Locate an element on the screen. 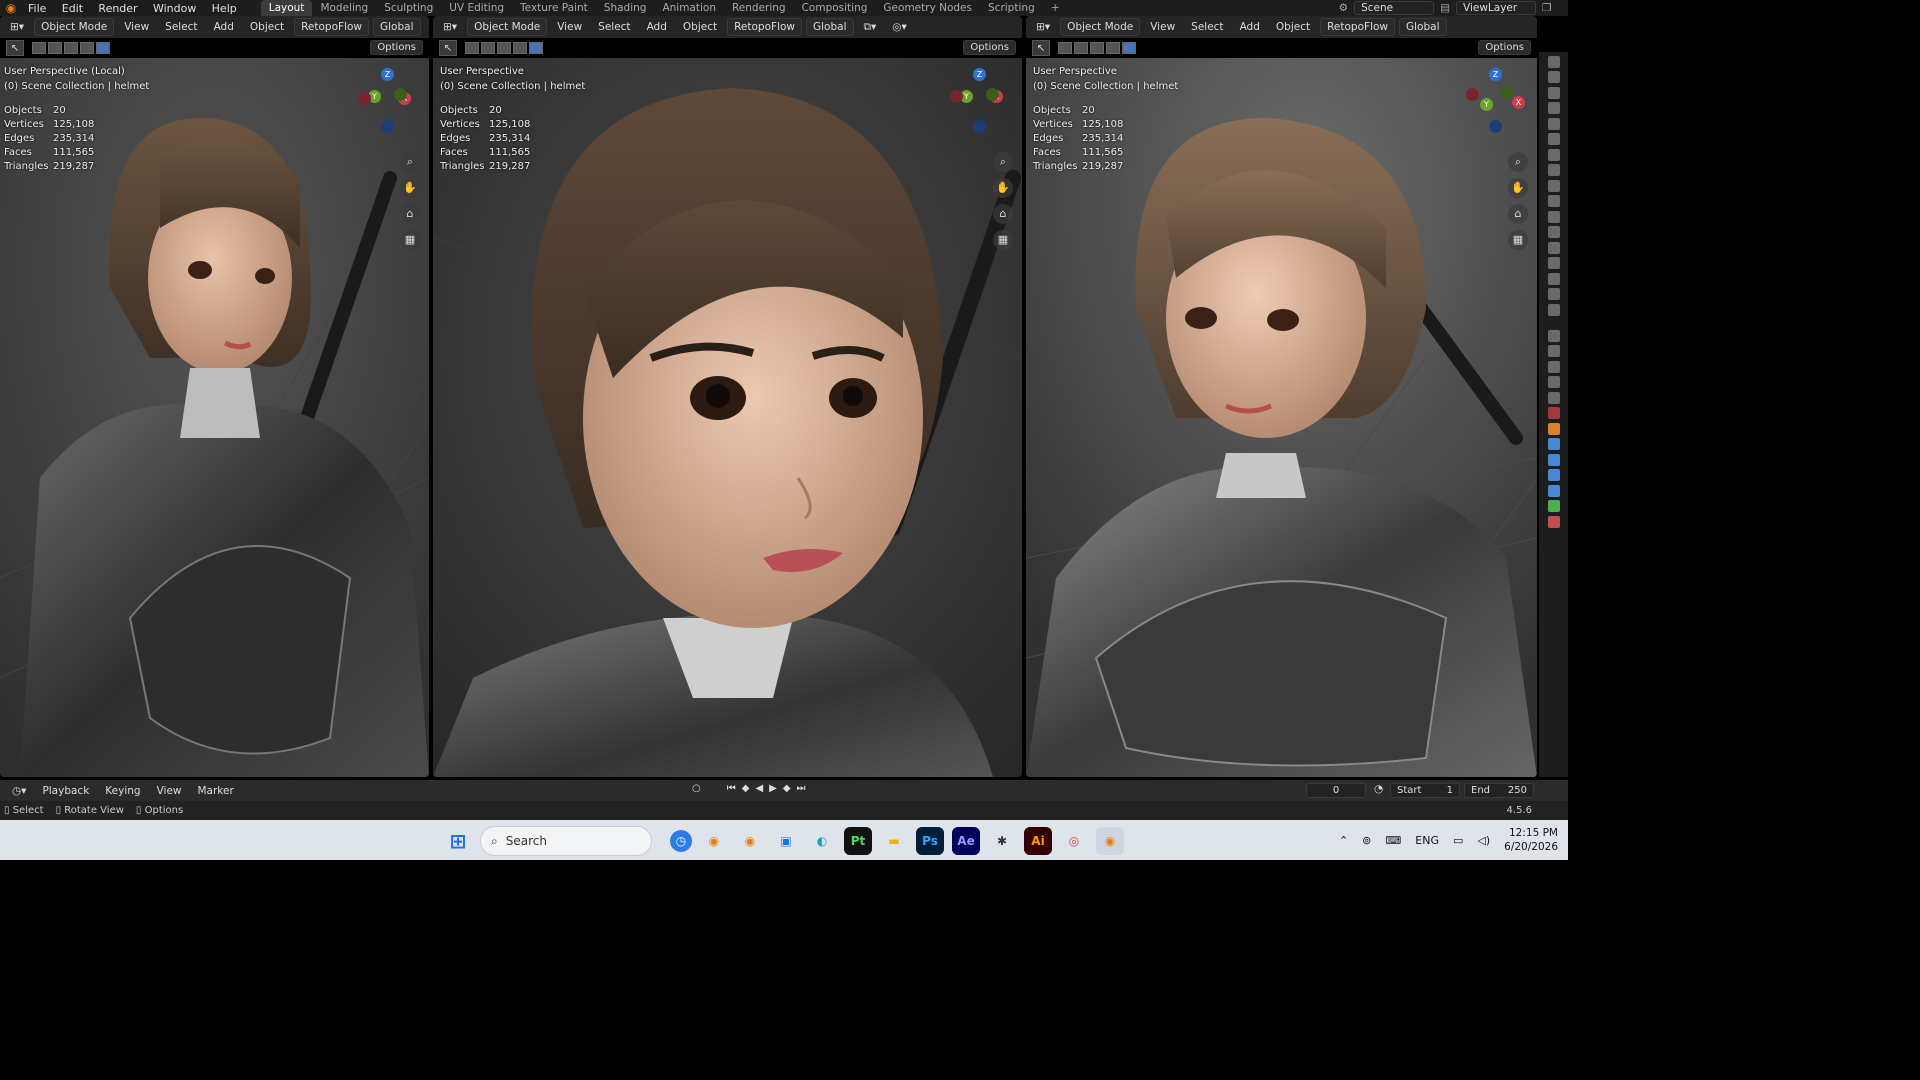  mode-dropdown: Object Mode is located at coordinates (1100, 27).